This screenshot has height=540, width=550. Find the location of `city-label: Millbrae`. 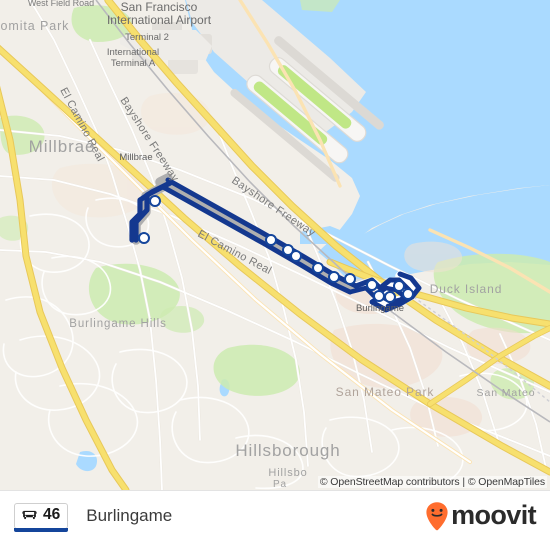

city-label: Millbrae is located at coordinates (62, 146).